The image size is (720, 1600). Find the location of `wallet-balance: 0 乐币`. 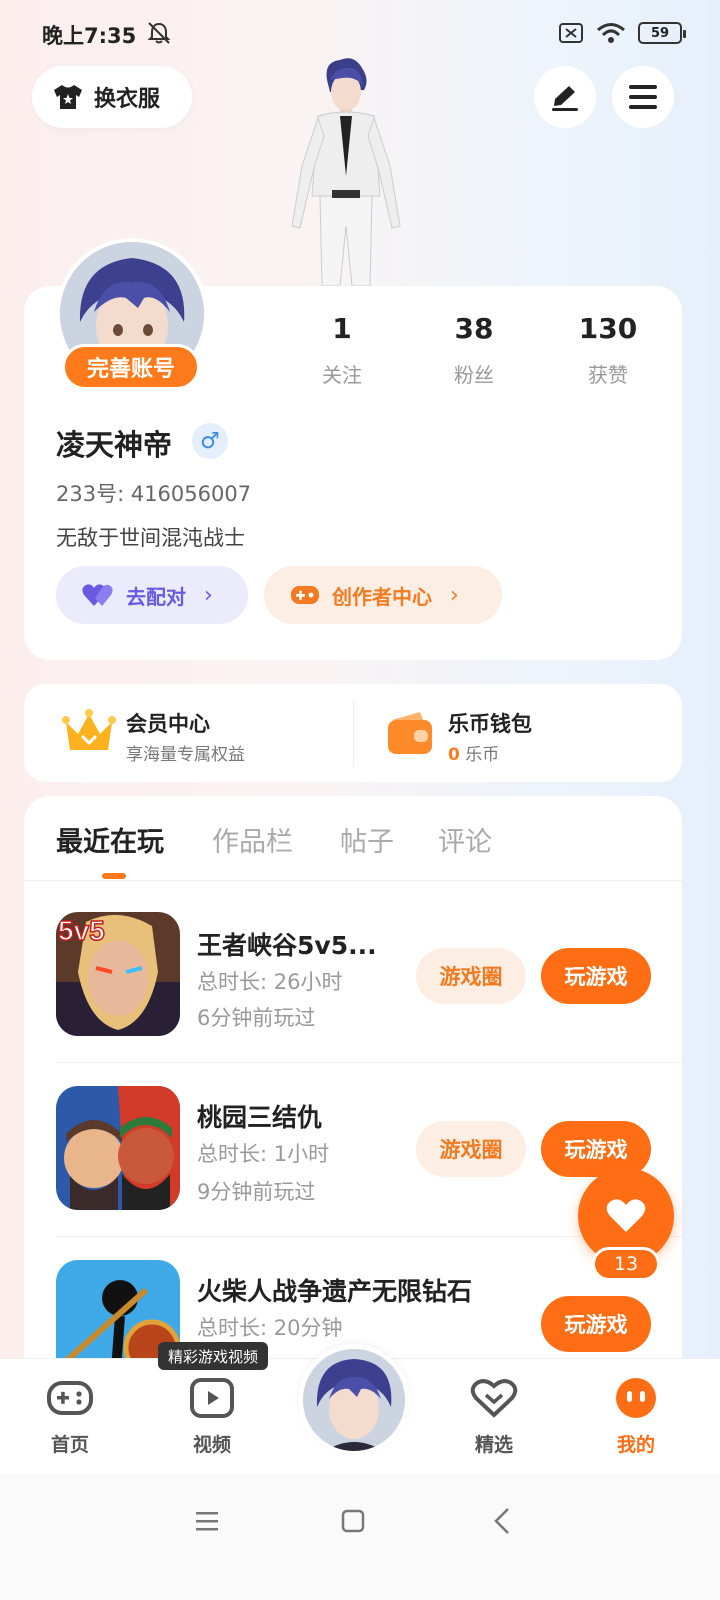

wallet-balance: 0 乐币 is located at coordinates (473, 752).